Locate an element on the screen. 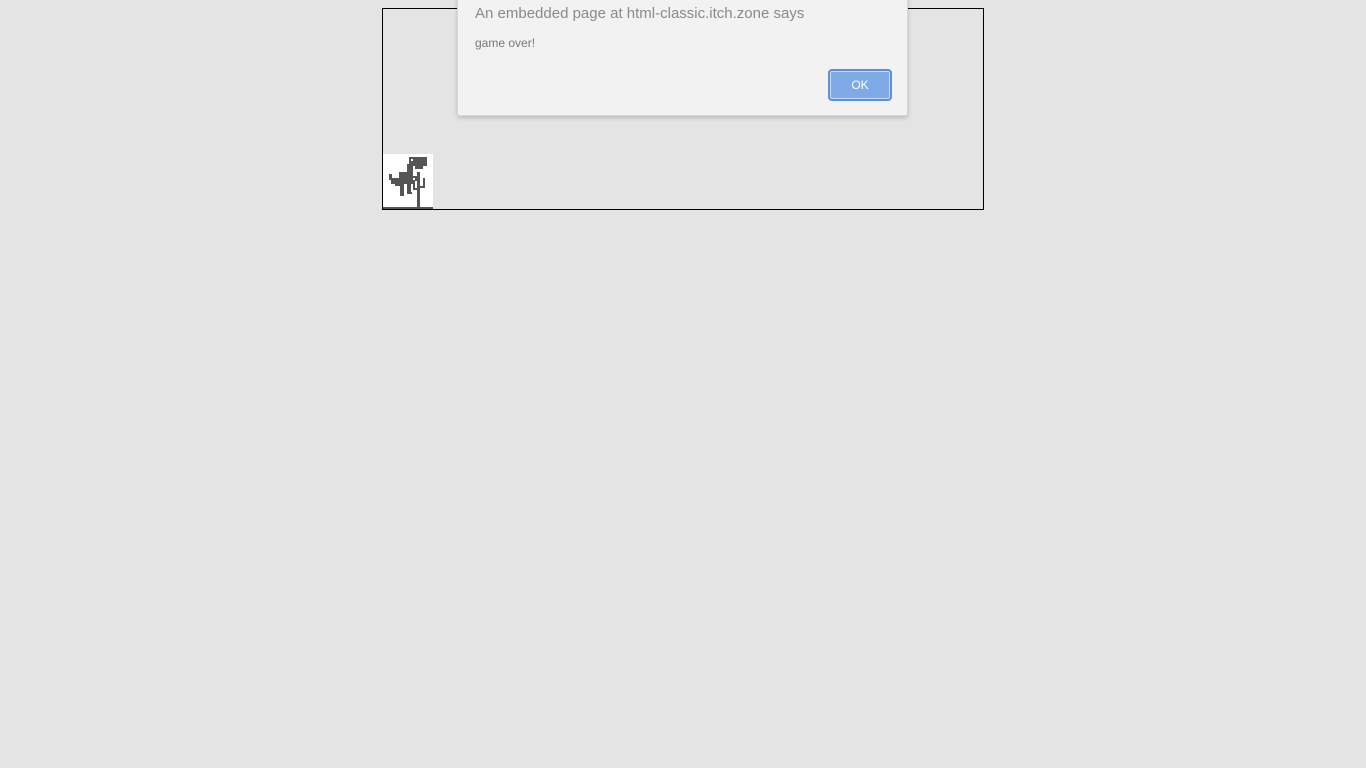 This screenshot has height=768, width=1366. sprite-tile is located at coordinates (408, 181).